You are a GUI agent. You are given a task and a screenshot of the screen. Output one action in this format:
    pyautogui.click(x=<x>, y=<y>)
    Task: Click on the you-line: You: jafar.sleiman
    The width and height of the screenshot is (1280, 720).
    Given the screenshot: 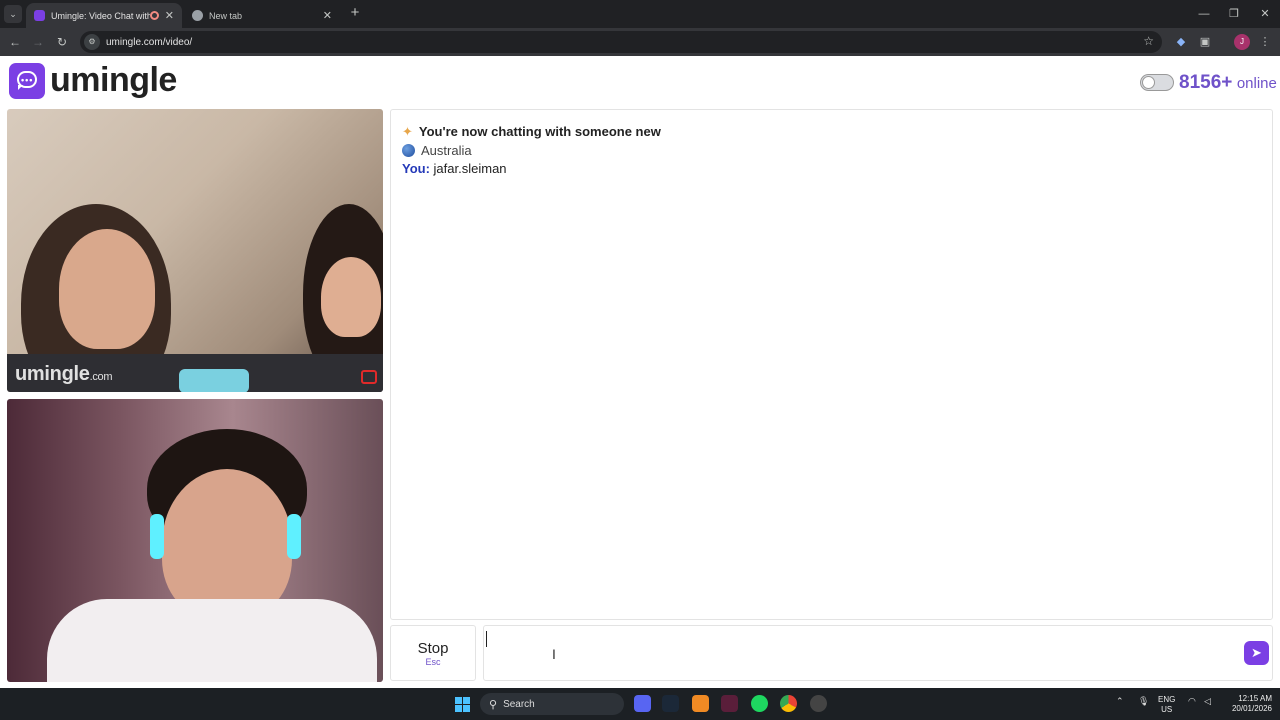 What is the action you would take?
    pyautogui.click(x=454, y=168)
    